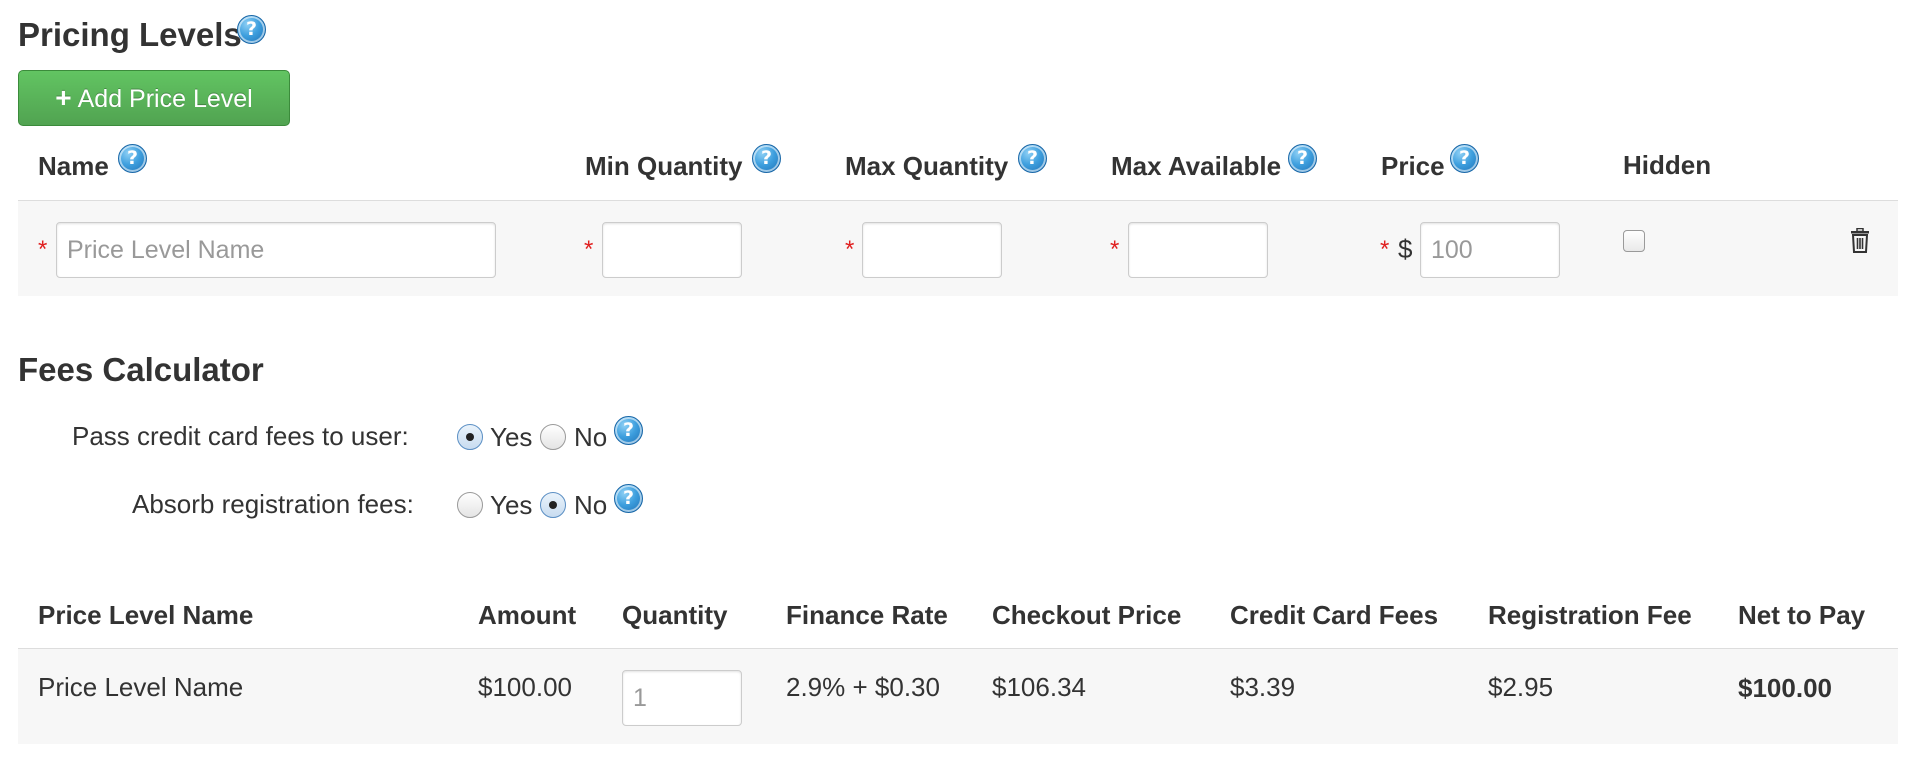 This screenshot has height=764, width=1916. I want to click on column-header-price: Price, so click(1413, 166).